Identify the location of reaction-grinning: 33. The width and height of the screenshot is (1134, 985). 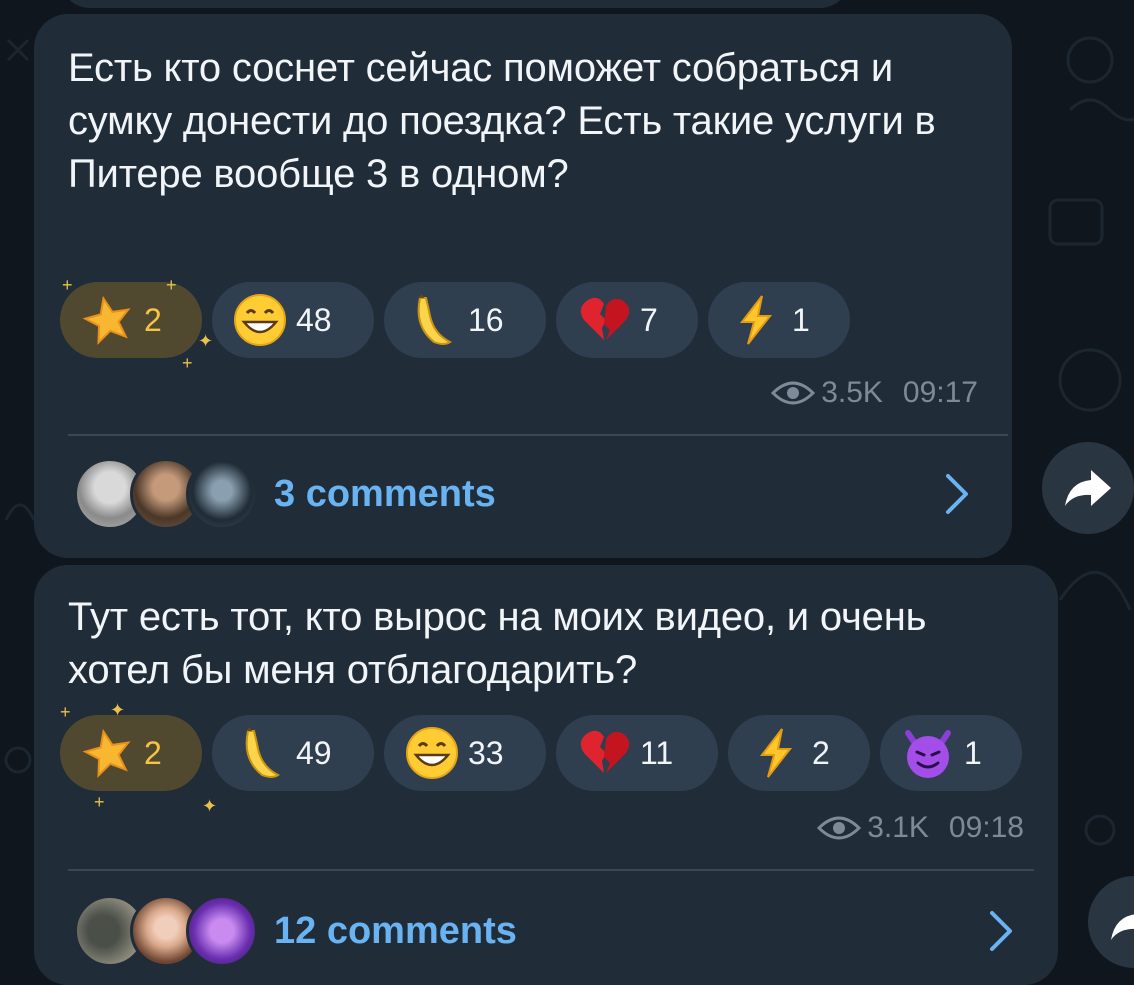
(465, 753).